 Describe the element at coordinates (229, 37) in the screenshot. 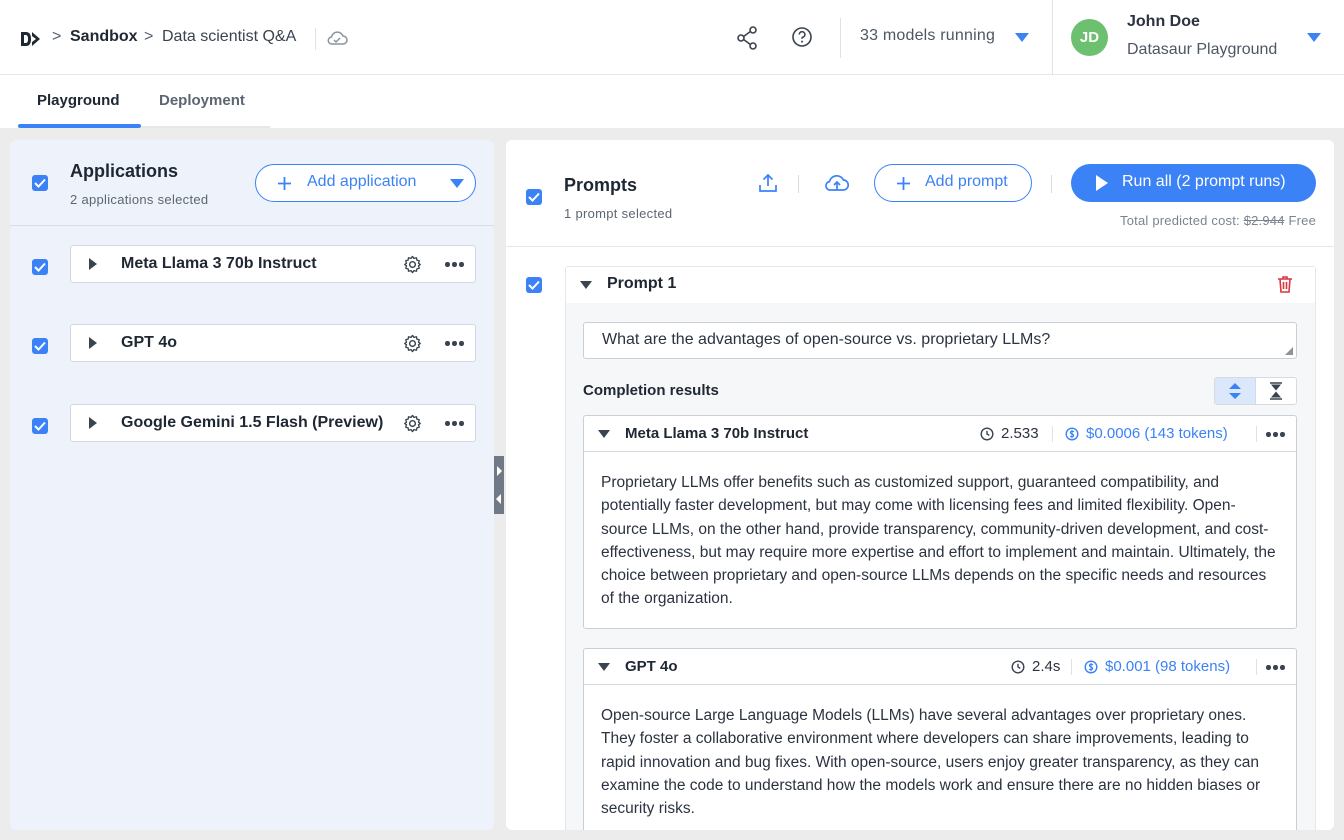

I see `breadcrumb-project: Data scientist Q&A` at that location.